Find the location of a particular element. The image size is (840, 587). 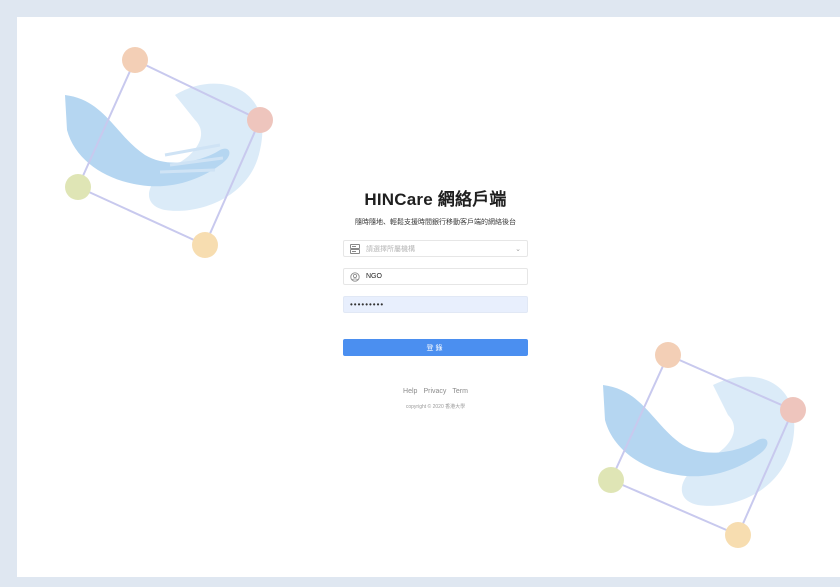

page-subtitle: 隨時隨地、輕鬆支援時間銀行移動客戶端的網絡後台 is located at coordinates (435, 222).